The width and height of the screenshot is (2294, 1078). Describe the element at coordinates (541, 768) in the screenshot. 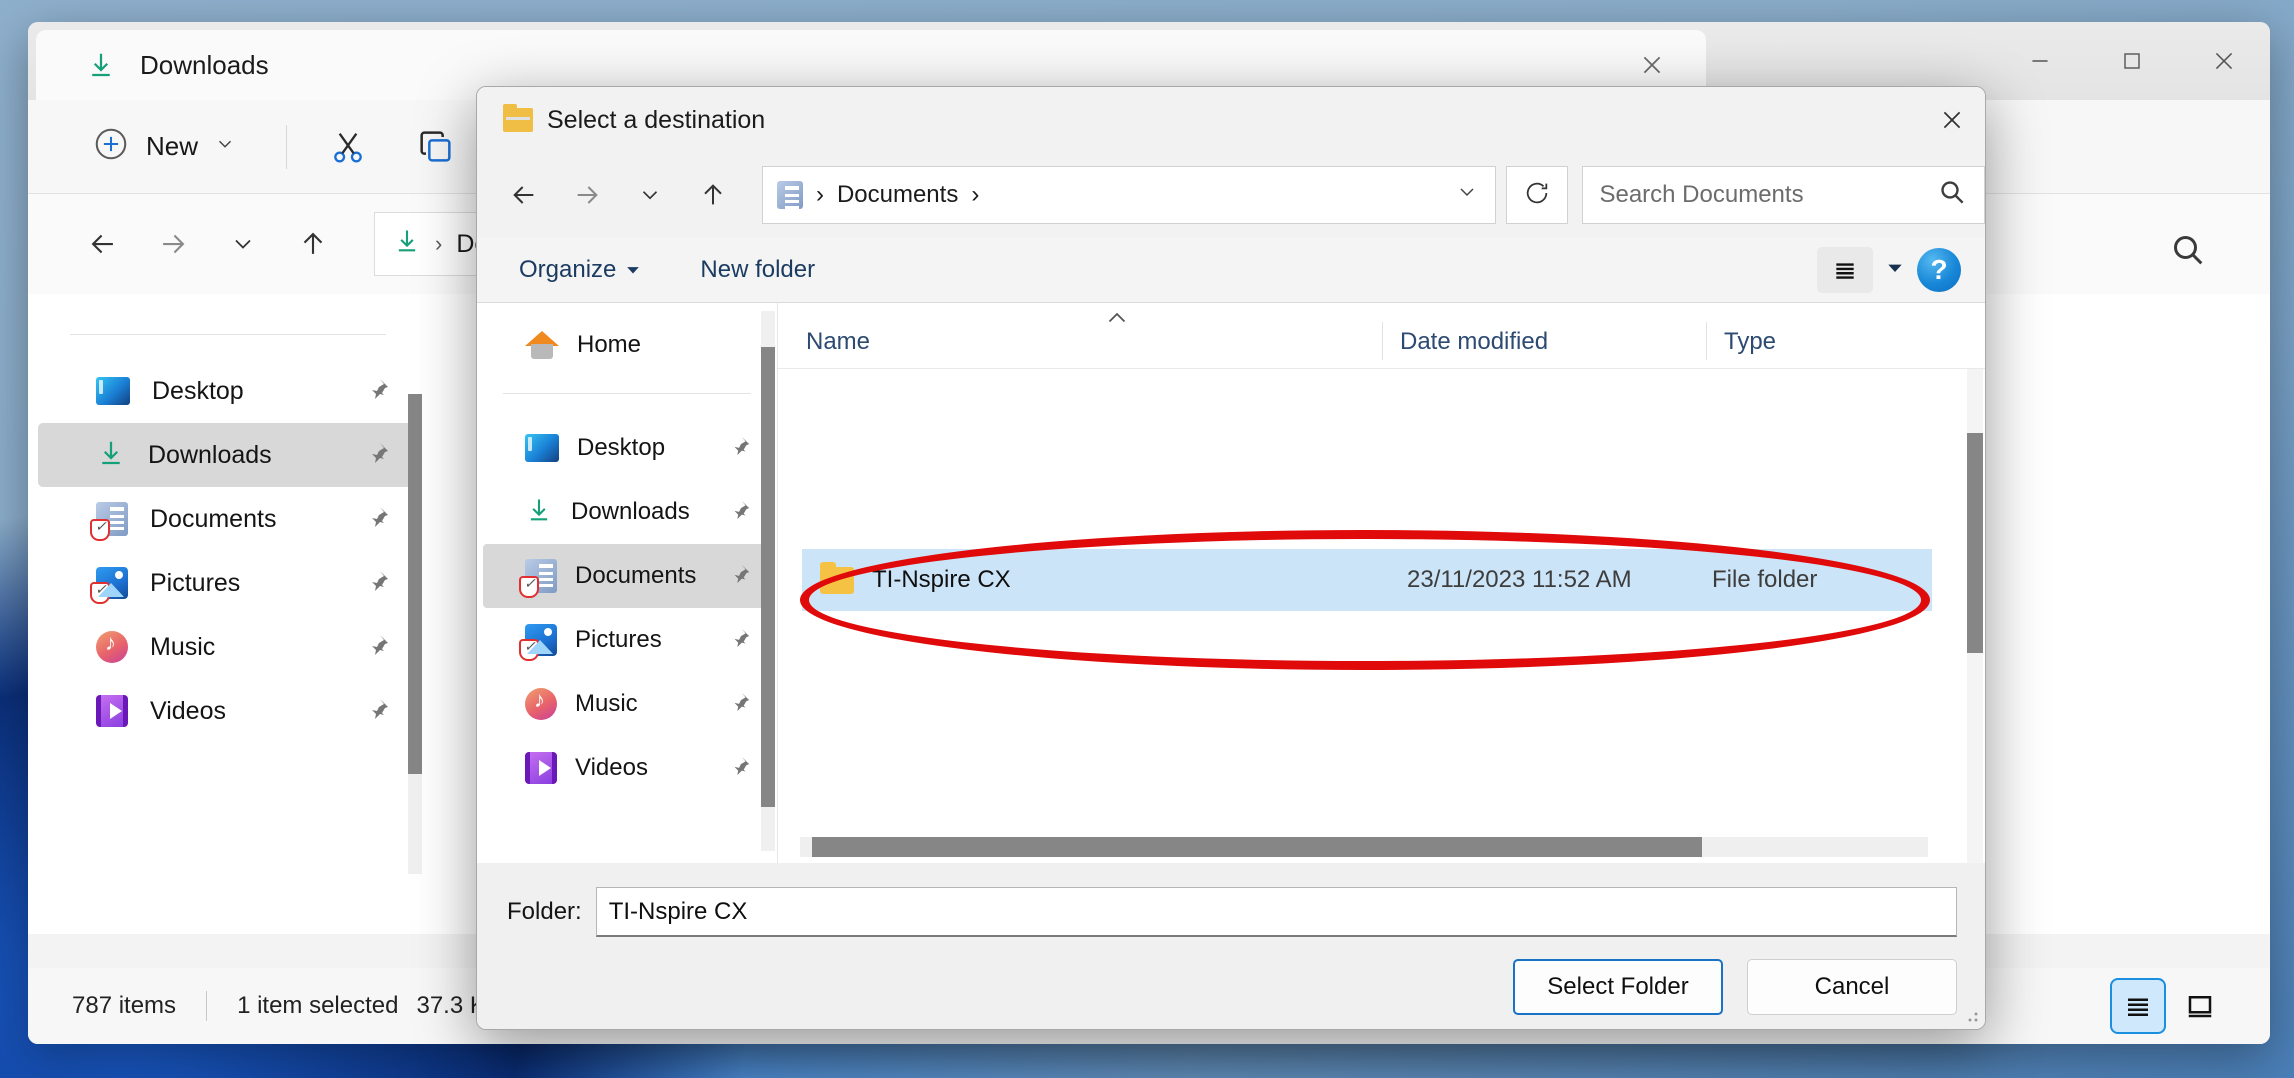

I see `videos-icon` at that location.